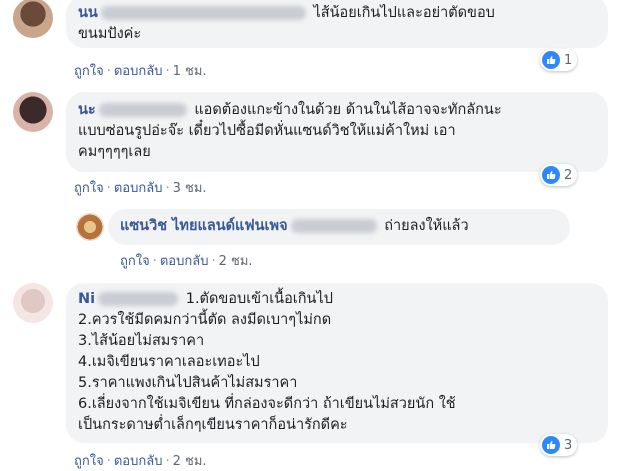 The width and height of the screenshot is (620, 471). Describe the element at coordinates (190, 71) in the screenshot. I see `timestamp: 1 ชม.` at that location.